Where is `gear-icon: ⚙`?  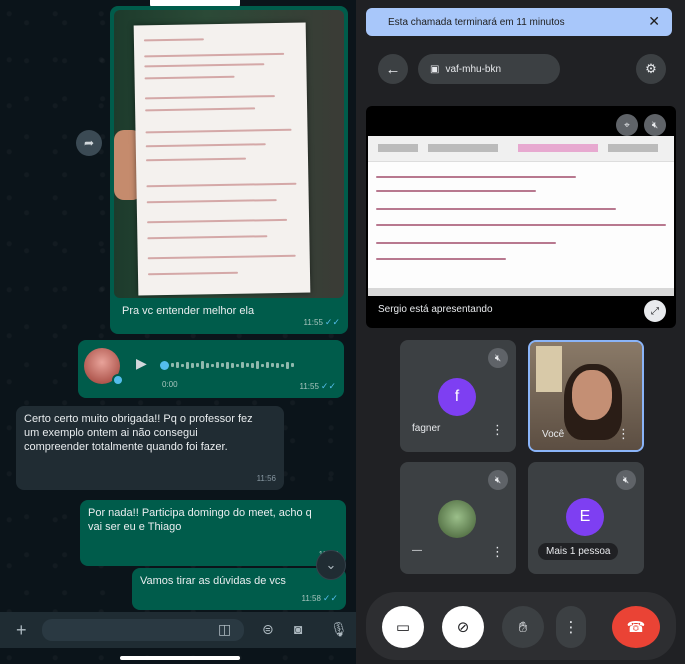 gear-icon: ⚙ is located at coordinates (651, 68).